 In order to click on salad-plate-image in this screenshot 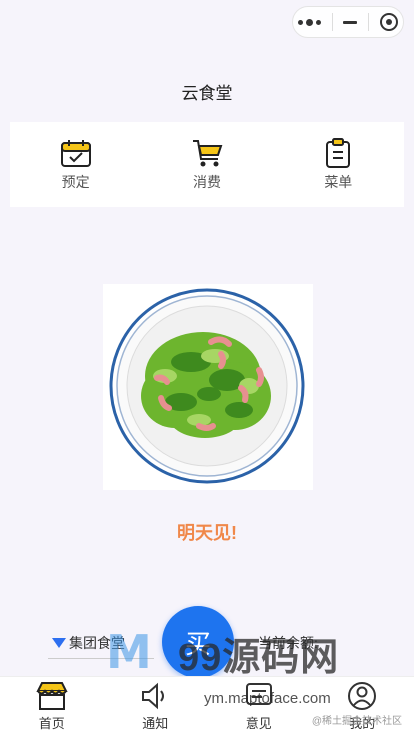, I will do `click(208, 387)`.